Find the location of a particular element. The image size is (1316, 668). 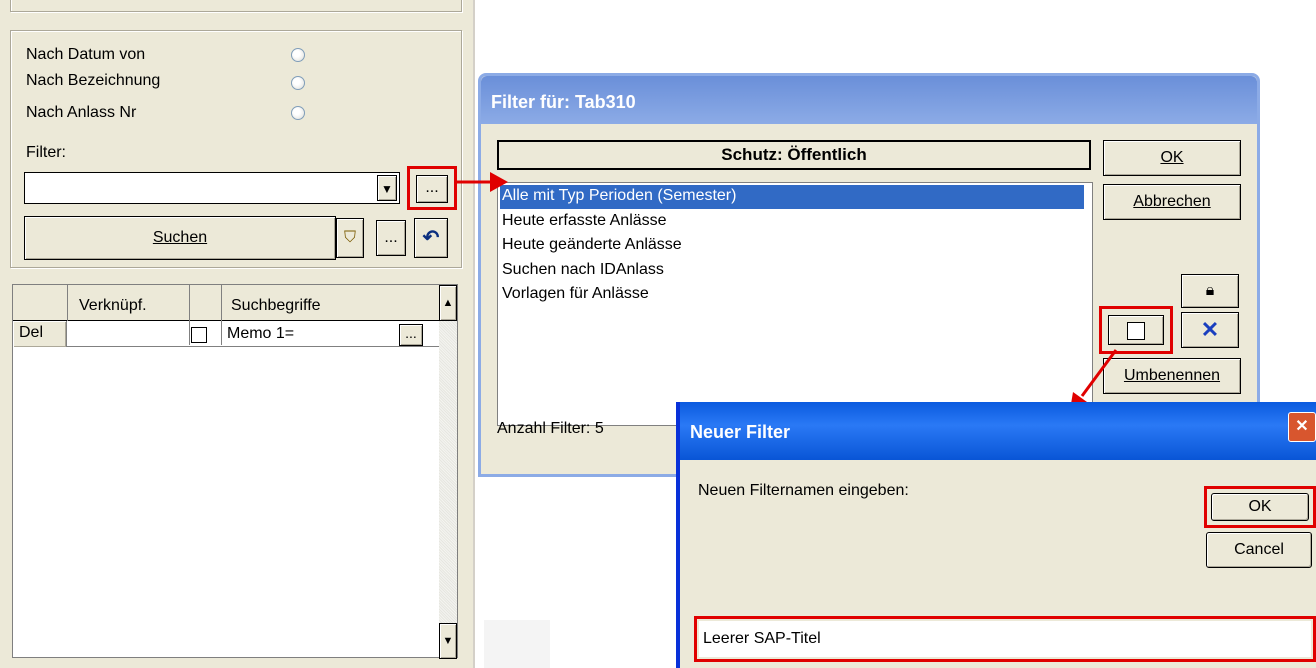

new-filter-ok-button: OK is located at coordinates (1260, 507).